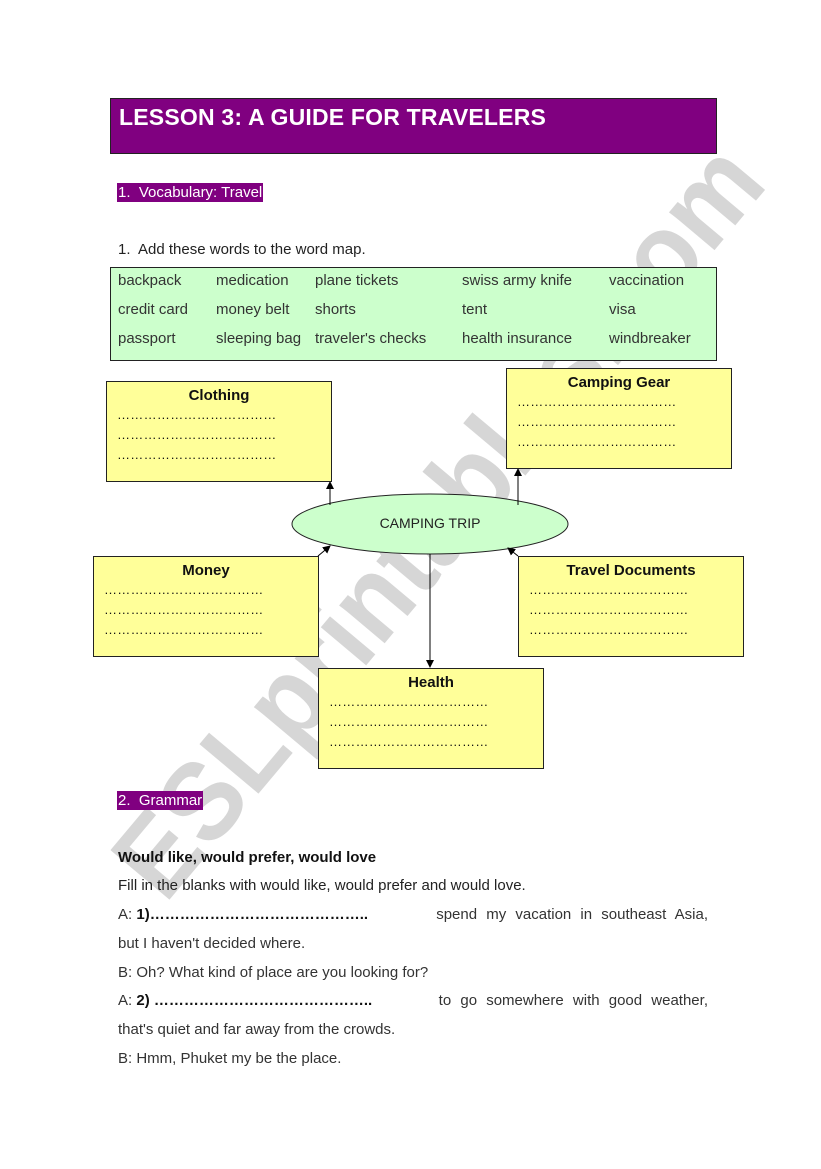 This screenshot has height=1169, width=821. Describe the element at coordinates (212, 943) in the screenshot. I see `dialogue-line-2: but I haven't decided where.` at that location.